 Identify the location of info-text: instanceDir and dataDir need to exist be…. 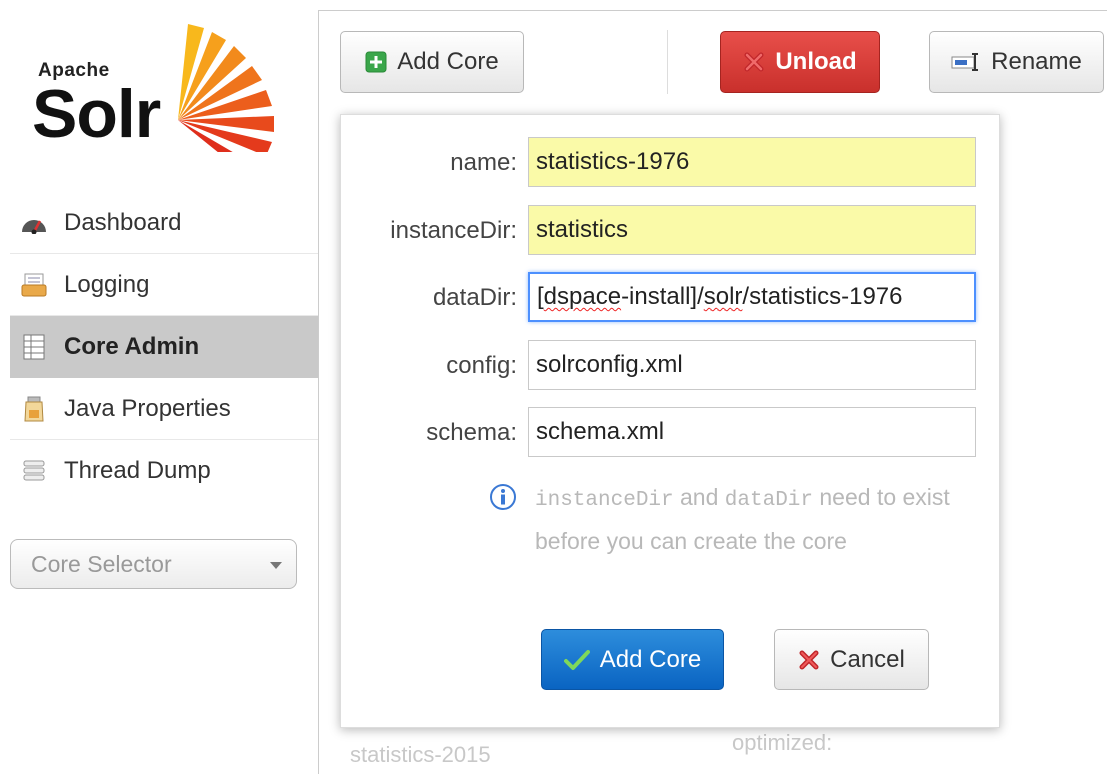
(745, 519).